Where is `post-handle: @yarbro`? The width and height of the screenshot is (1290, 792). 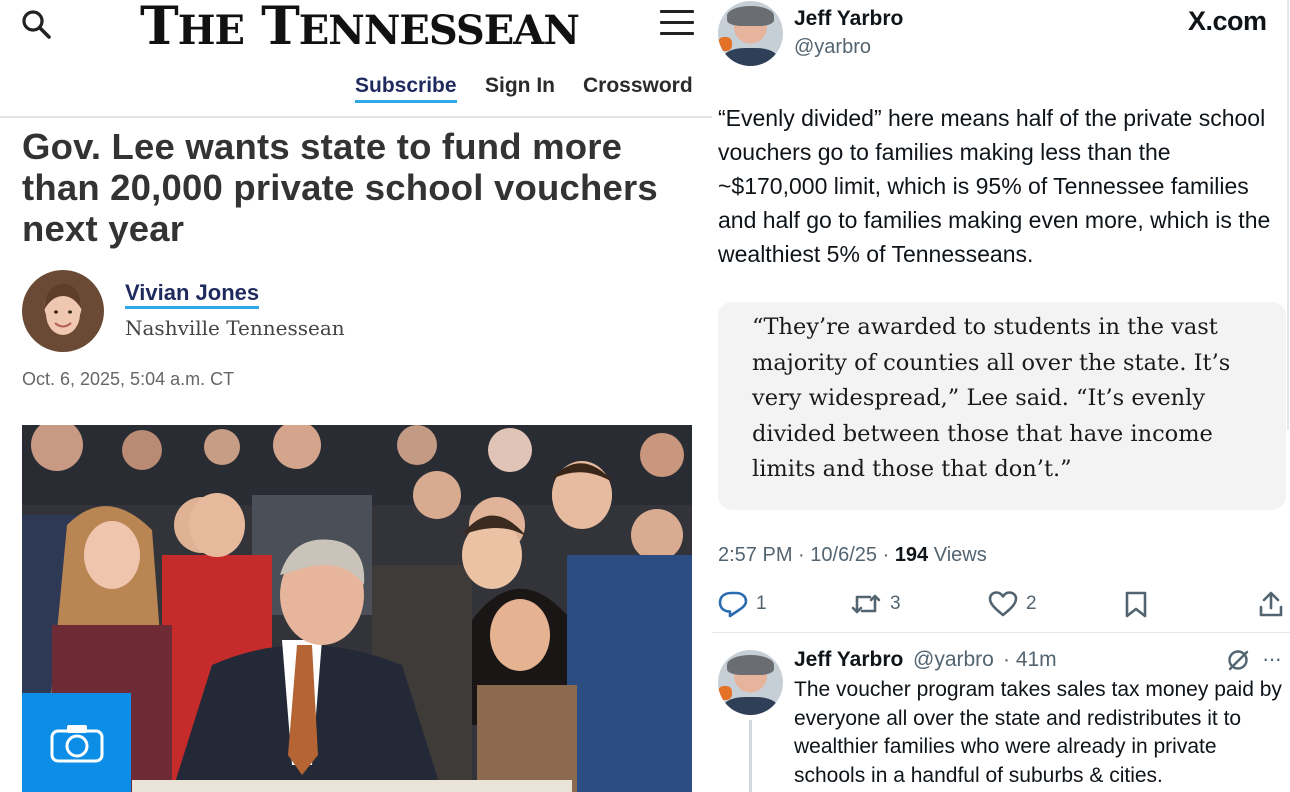 post-handle: @yarbro is located at coordinates (832, 47).